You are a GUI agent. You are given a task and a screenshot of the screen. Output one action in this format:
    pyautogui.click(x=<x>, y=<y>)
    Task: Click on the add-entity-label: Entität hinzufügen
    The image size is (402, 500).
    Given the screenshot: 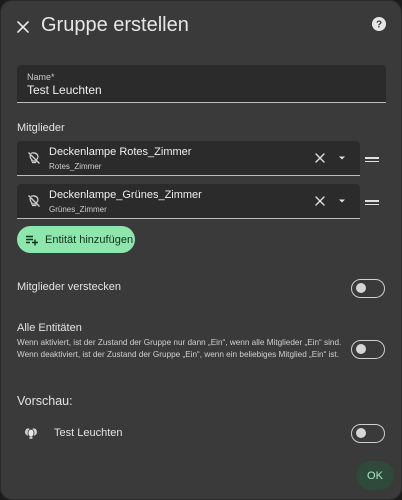 What is the action you would take?
    pyautogui.click(x=89, y=239)
    